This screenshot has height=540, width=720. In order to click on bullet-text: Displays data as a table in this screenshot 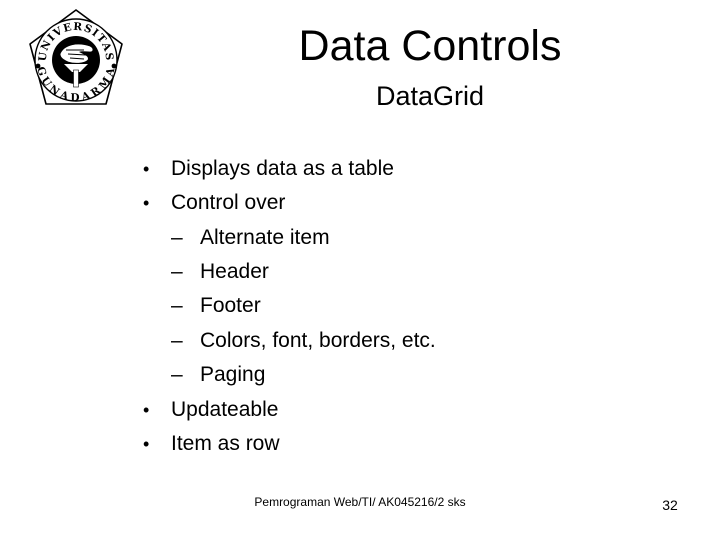, I will do `click(282, 168)`.